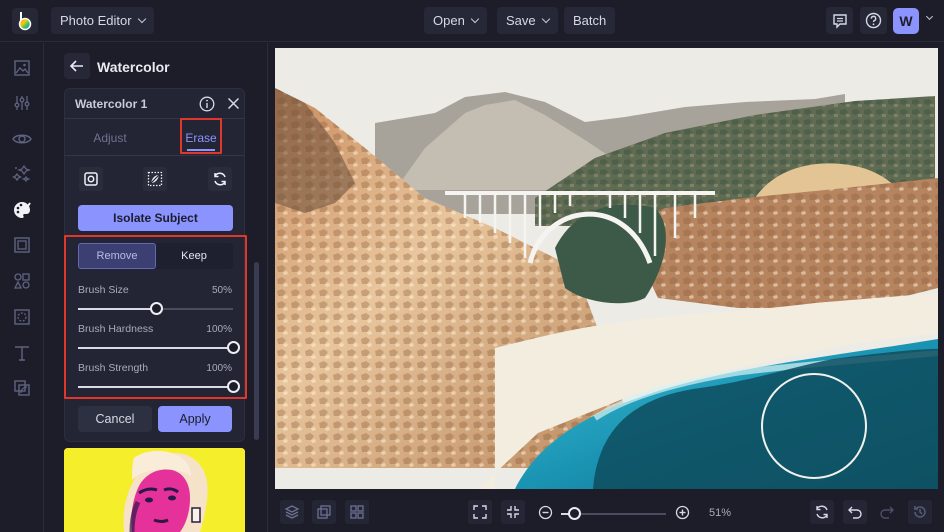 Image resolution: width=944 pixels, height=532 pixels. I want to click on open-button: Open, so click(455, 20).